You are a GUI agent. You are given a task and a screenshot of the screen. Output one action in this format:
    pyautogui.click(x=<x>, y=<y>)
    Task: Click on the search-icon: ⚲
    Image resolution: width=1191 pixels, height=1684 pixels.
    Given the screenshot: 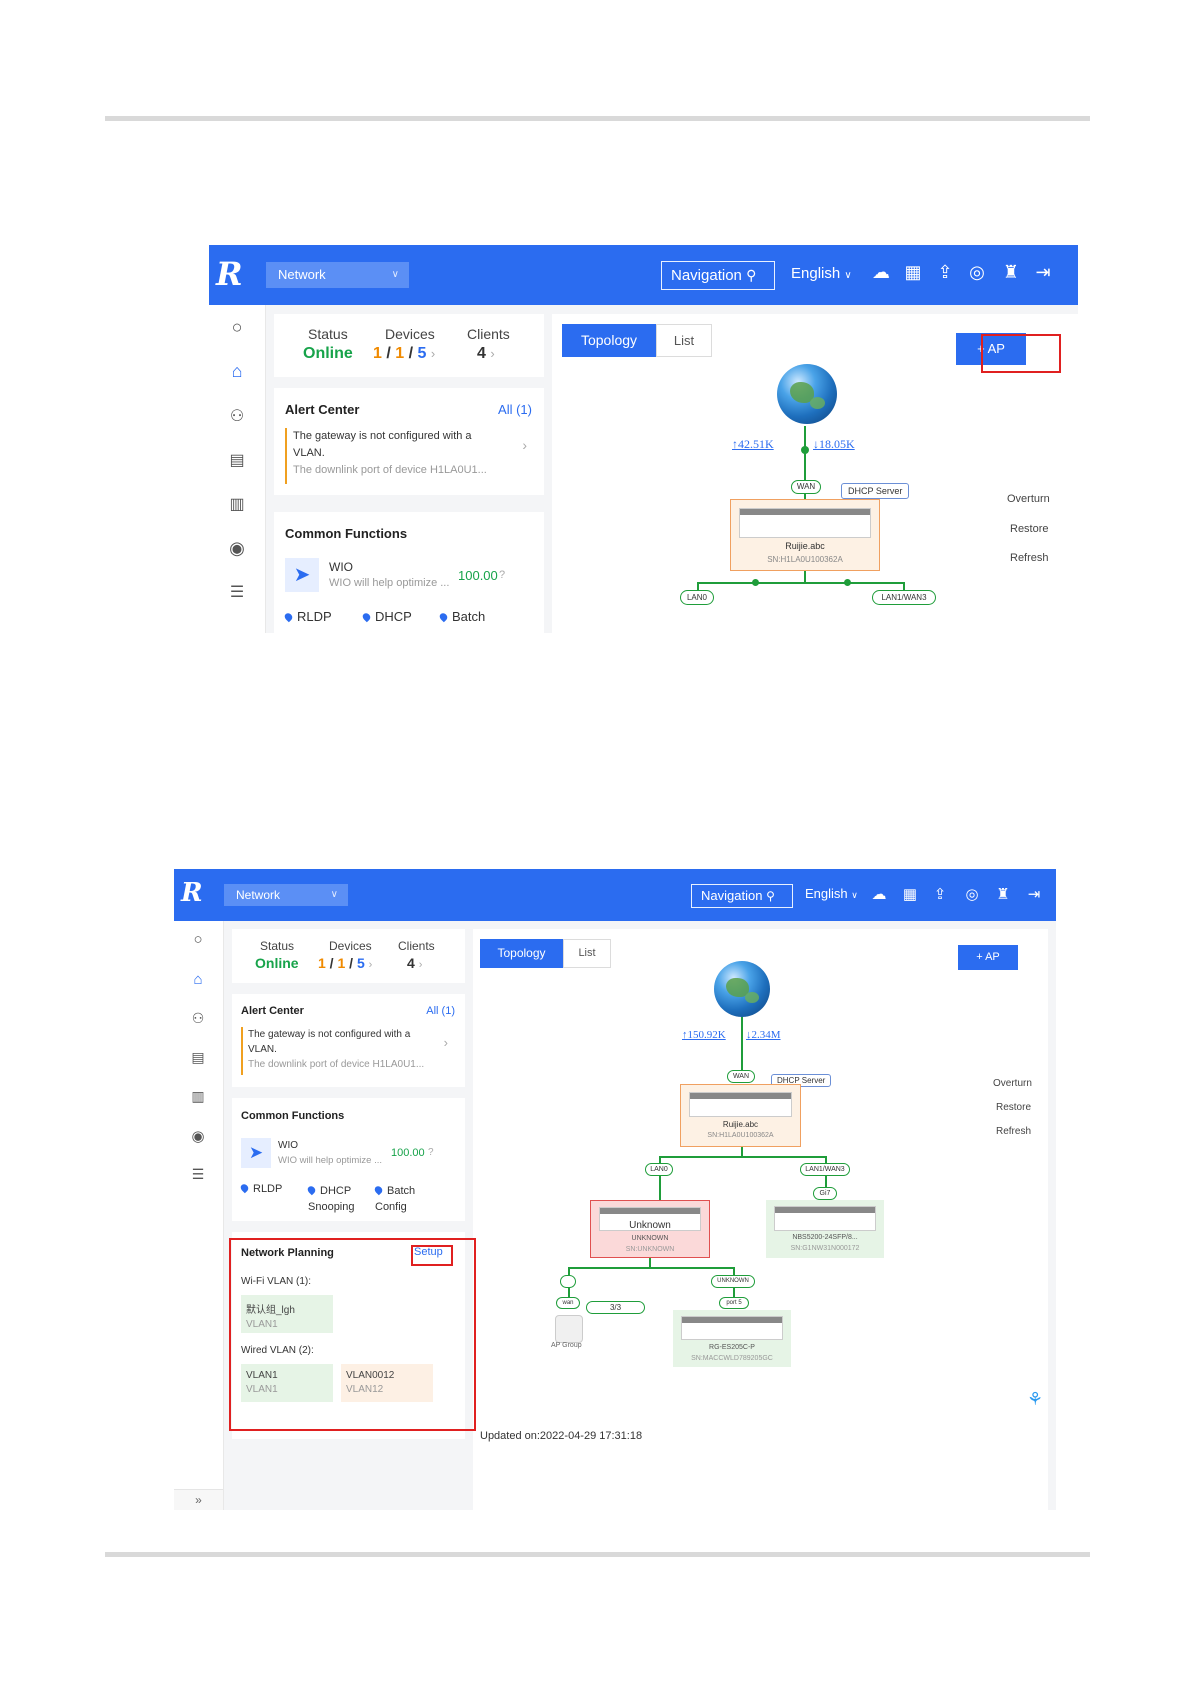 What is the action you would take?
    pyautogui.click(x=751, y=275)
    